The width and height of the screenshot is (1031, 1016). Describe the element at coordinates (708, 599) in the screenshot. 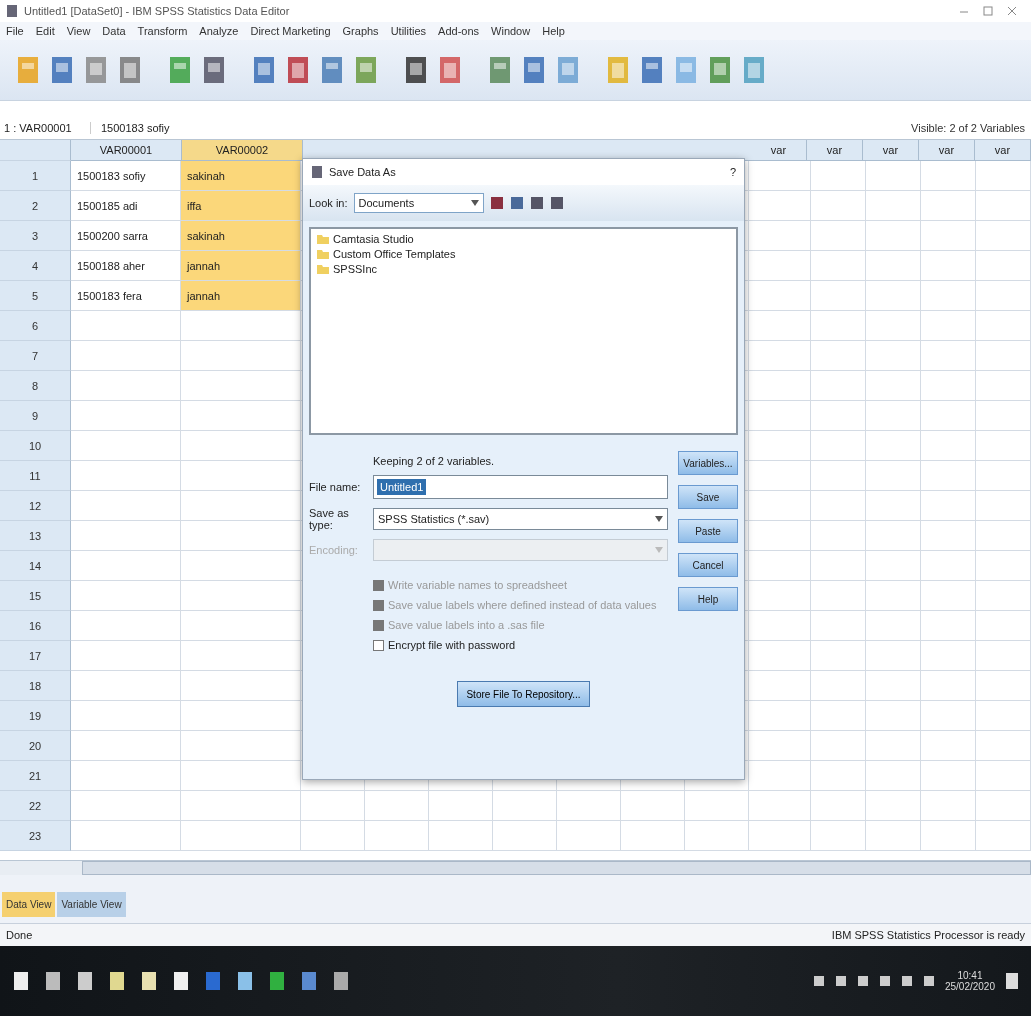

I see `dialog-button: Help` at that location.